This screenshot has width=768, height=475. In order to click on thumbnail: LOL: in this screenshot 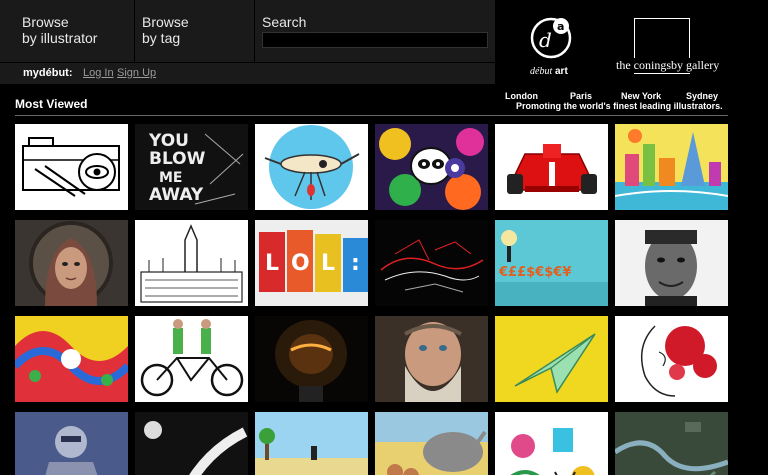, I will do `click(311, 263)`.